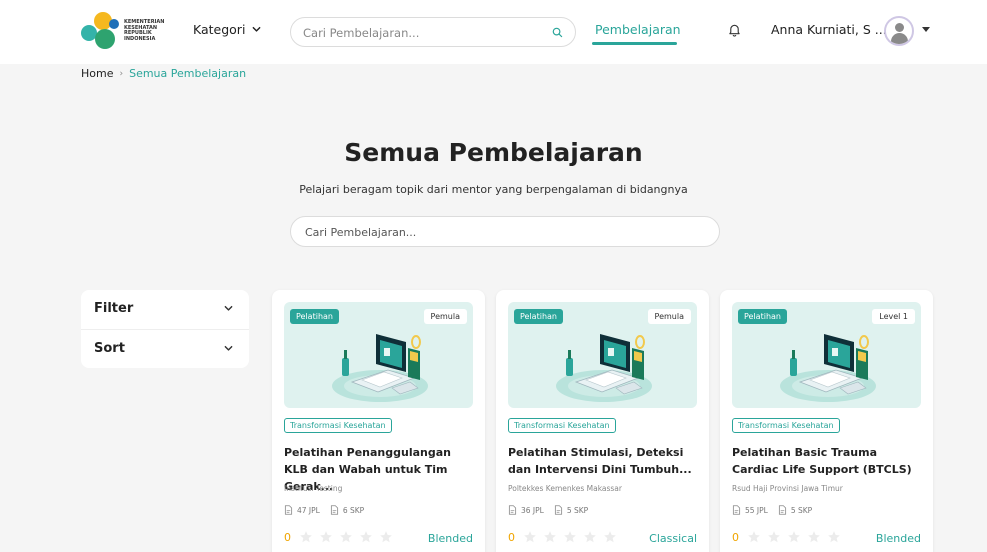 This screenshot has width=987, height=552. I want to click on course-institution: Rsud Haji Provinsi Jawa Timur, so click(787, 488).